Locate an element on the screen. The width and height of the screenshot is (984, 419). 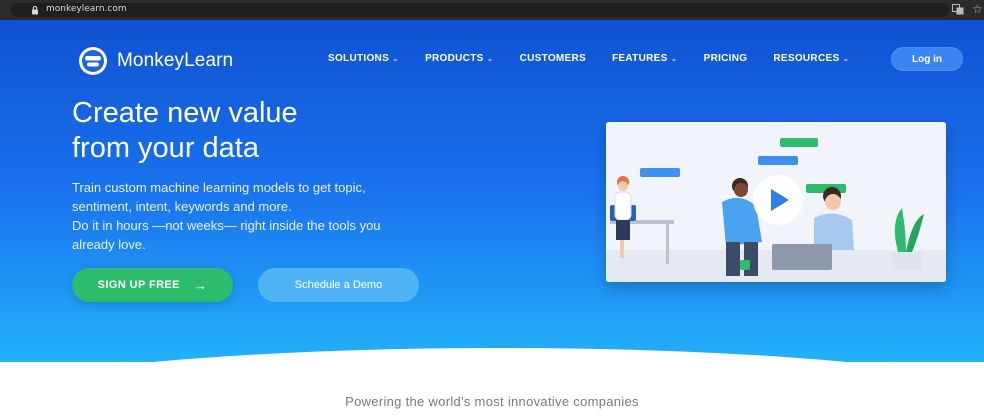
hero-video is located at coordinates (776, 202).